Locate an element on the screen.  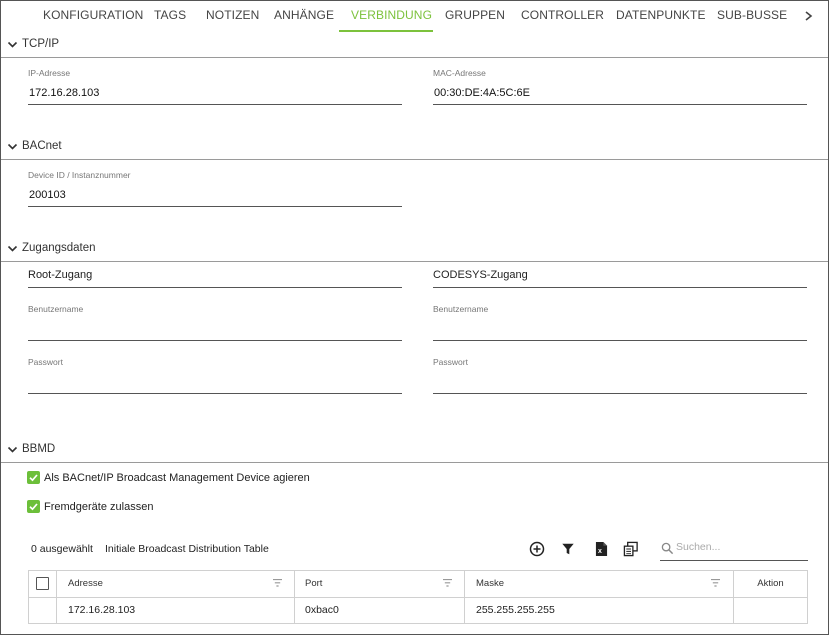
mac-address-field: MAC-Adresse 00:30:DE:4A:5C:6E is located at coordinates (620, 87).